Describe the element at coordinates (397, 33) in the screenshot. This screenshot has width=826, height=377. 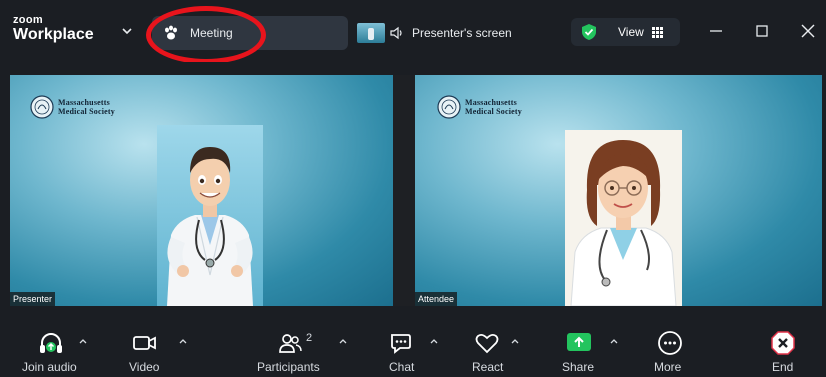
I see `speaker-icon` at that location.